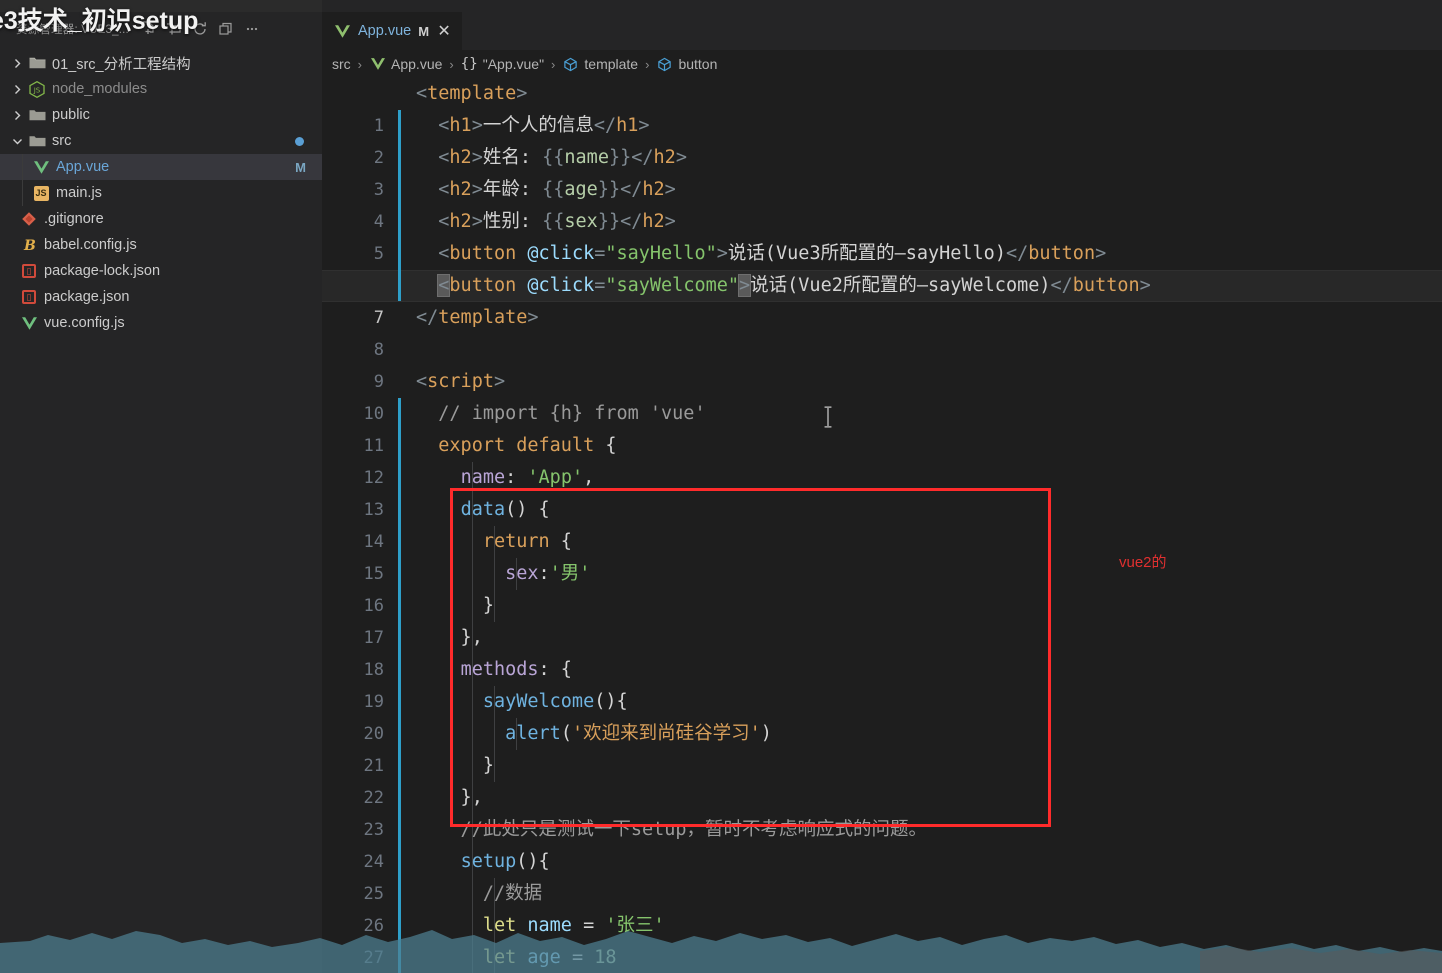 The width and height of the screenshot is (1442, 973). I want to click on code-line: 9, so click(882, 363).